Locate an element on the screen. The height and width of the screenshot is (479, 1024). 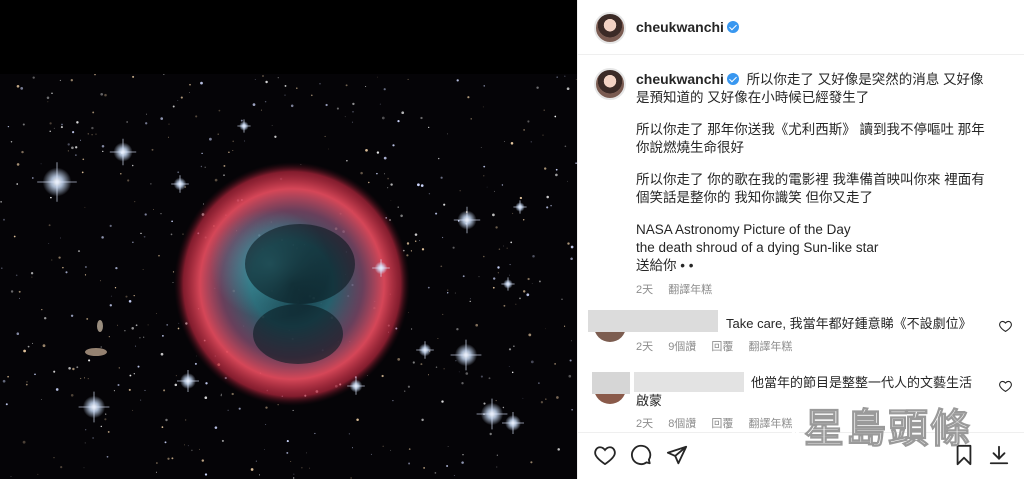
caption-time: 2天 is located at coordinates (645, 290).